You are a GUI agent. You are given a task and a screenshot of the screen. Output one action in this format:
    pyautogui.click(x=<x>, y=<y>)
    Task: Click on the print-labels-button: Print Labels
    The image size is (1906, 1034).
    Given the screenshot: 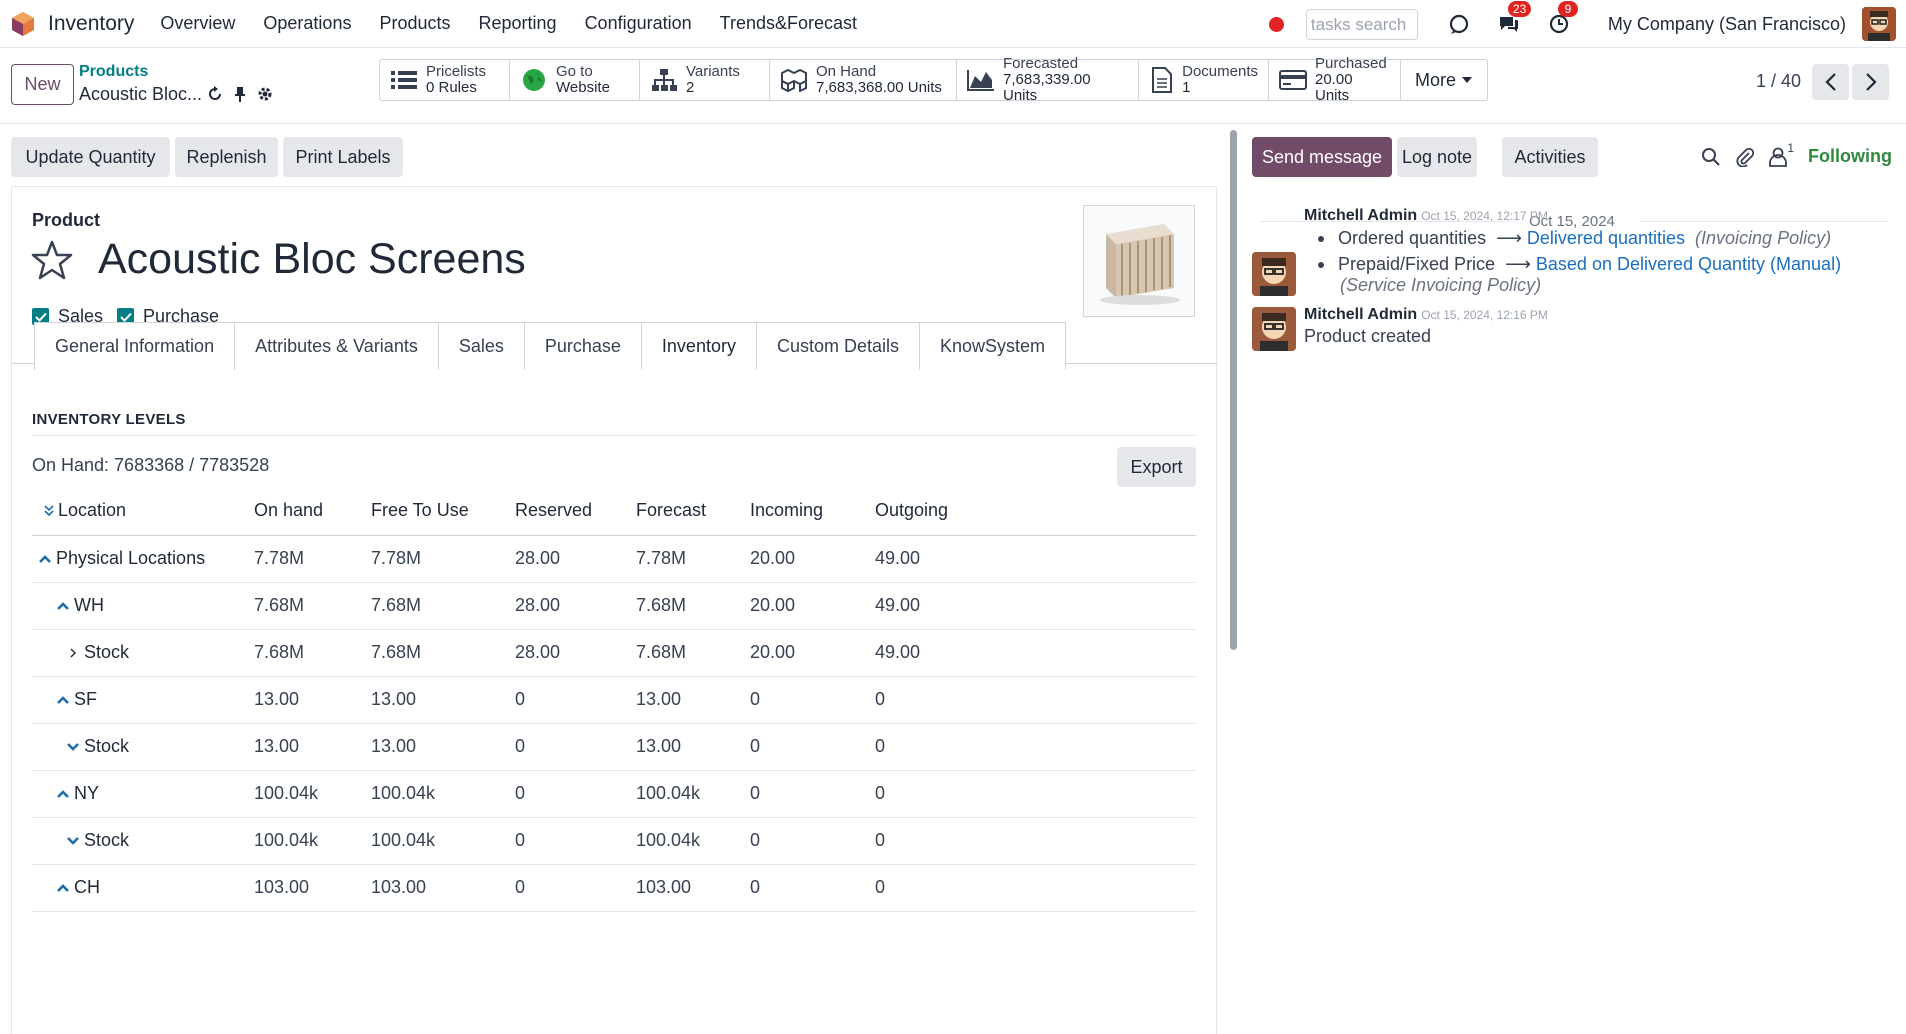 What is the action you would take?
    pyautogui.click(x=343, y=157)
    